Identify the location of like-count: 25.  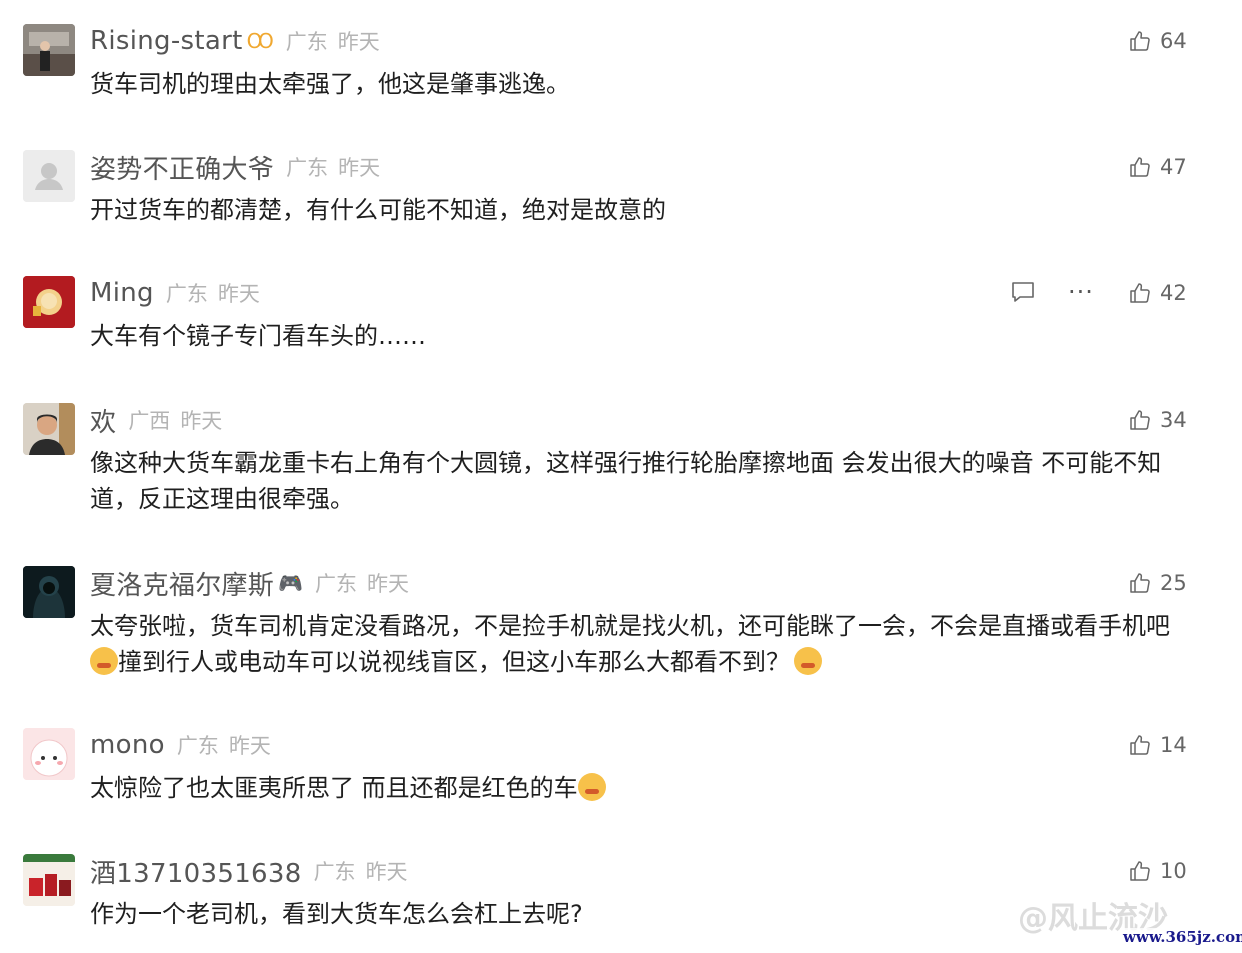
(1173, 583).